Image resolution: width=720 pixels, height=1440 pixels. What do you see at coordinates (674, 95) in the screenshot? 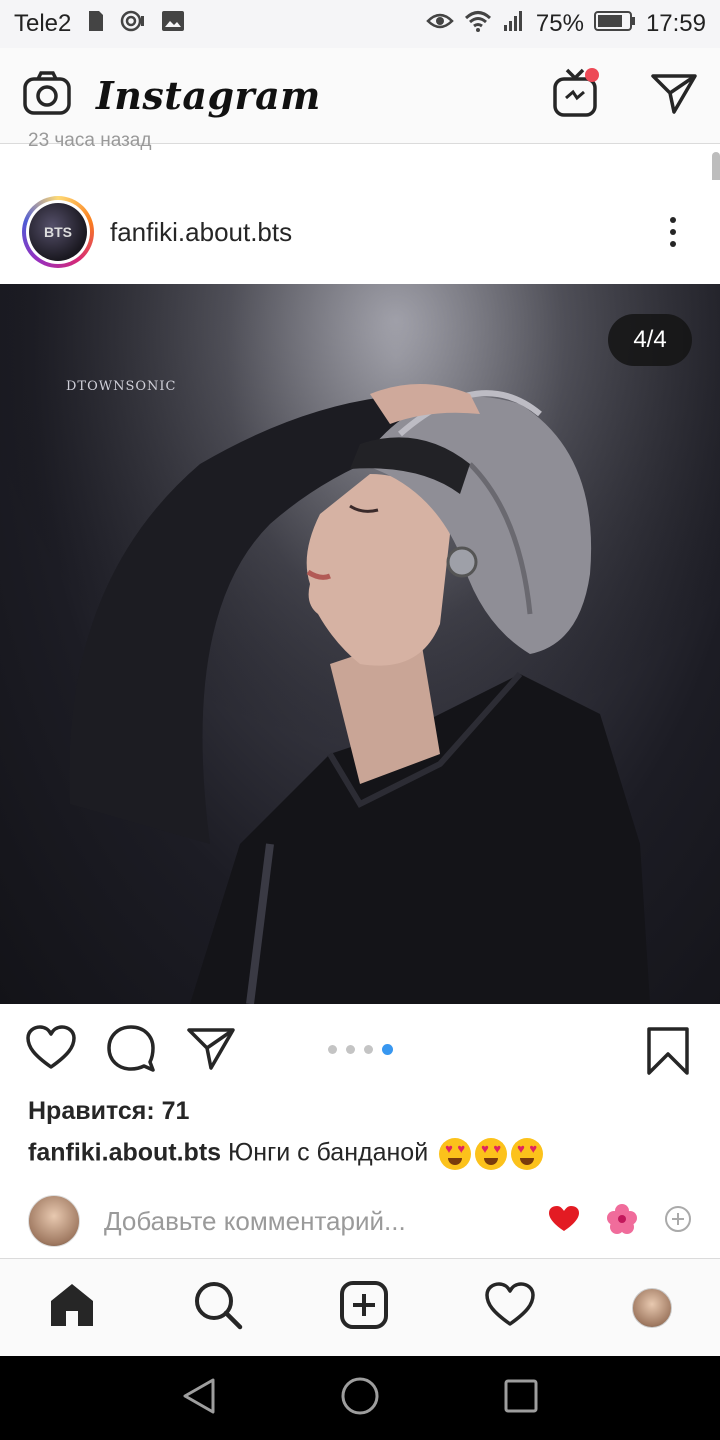
I see `direct-message-icon` at bounding box center [674, 95].